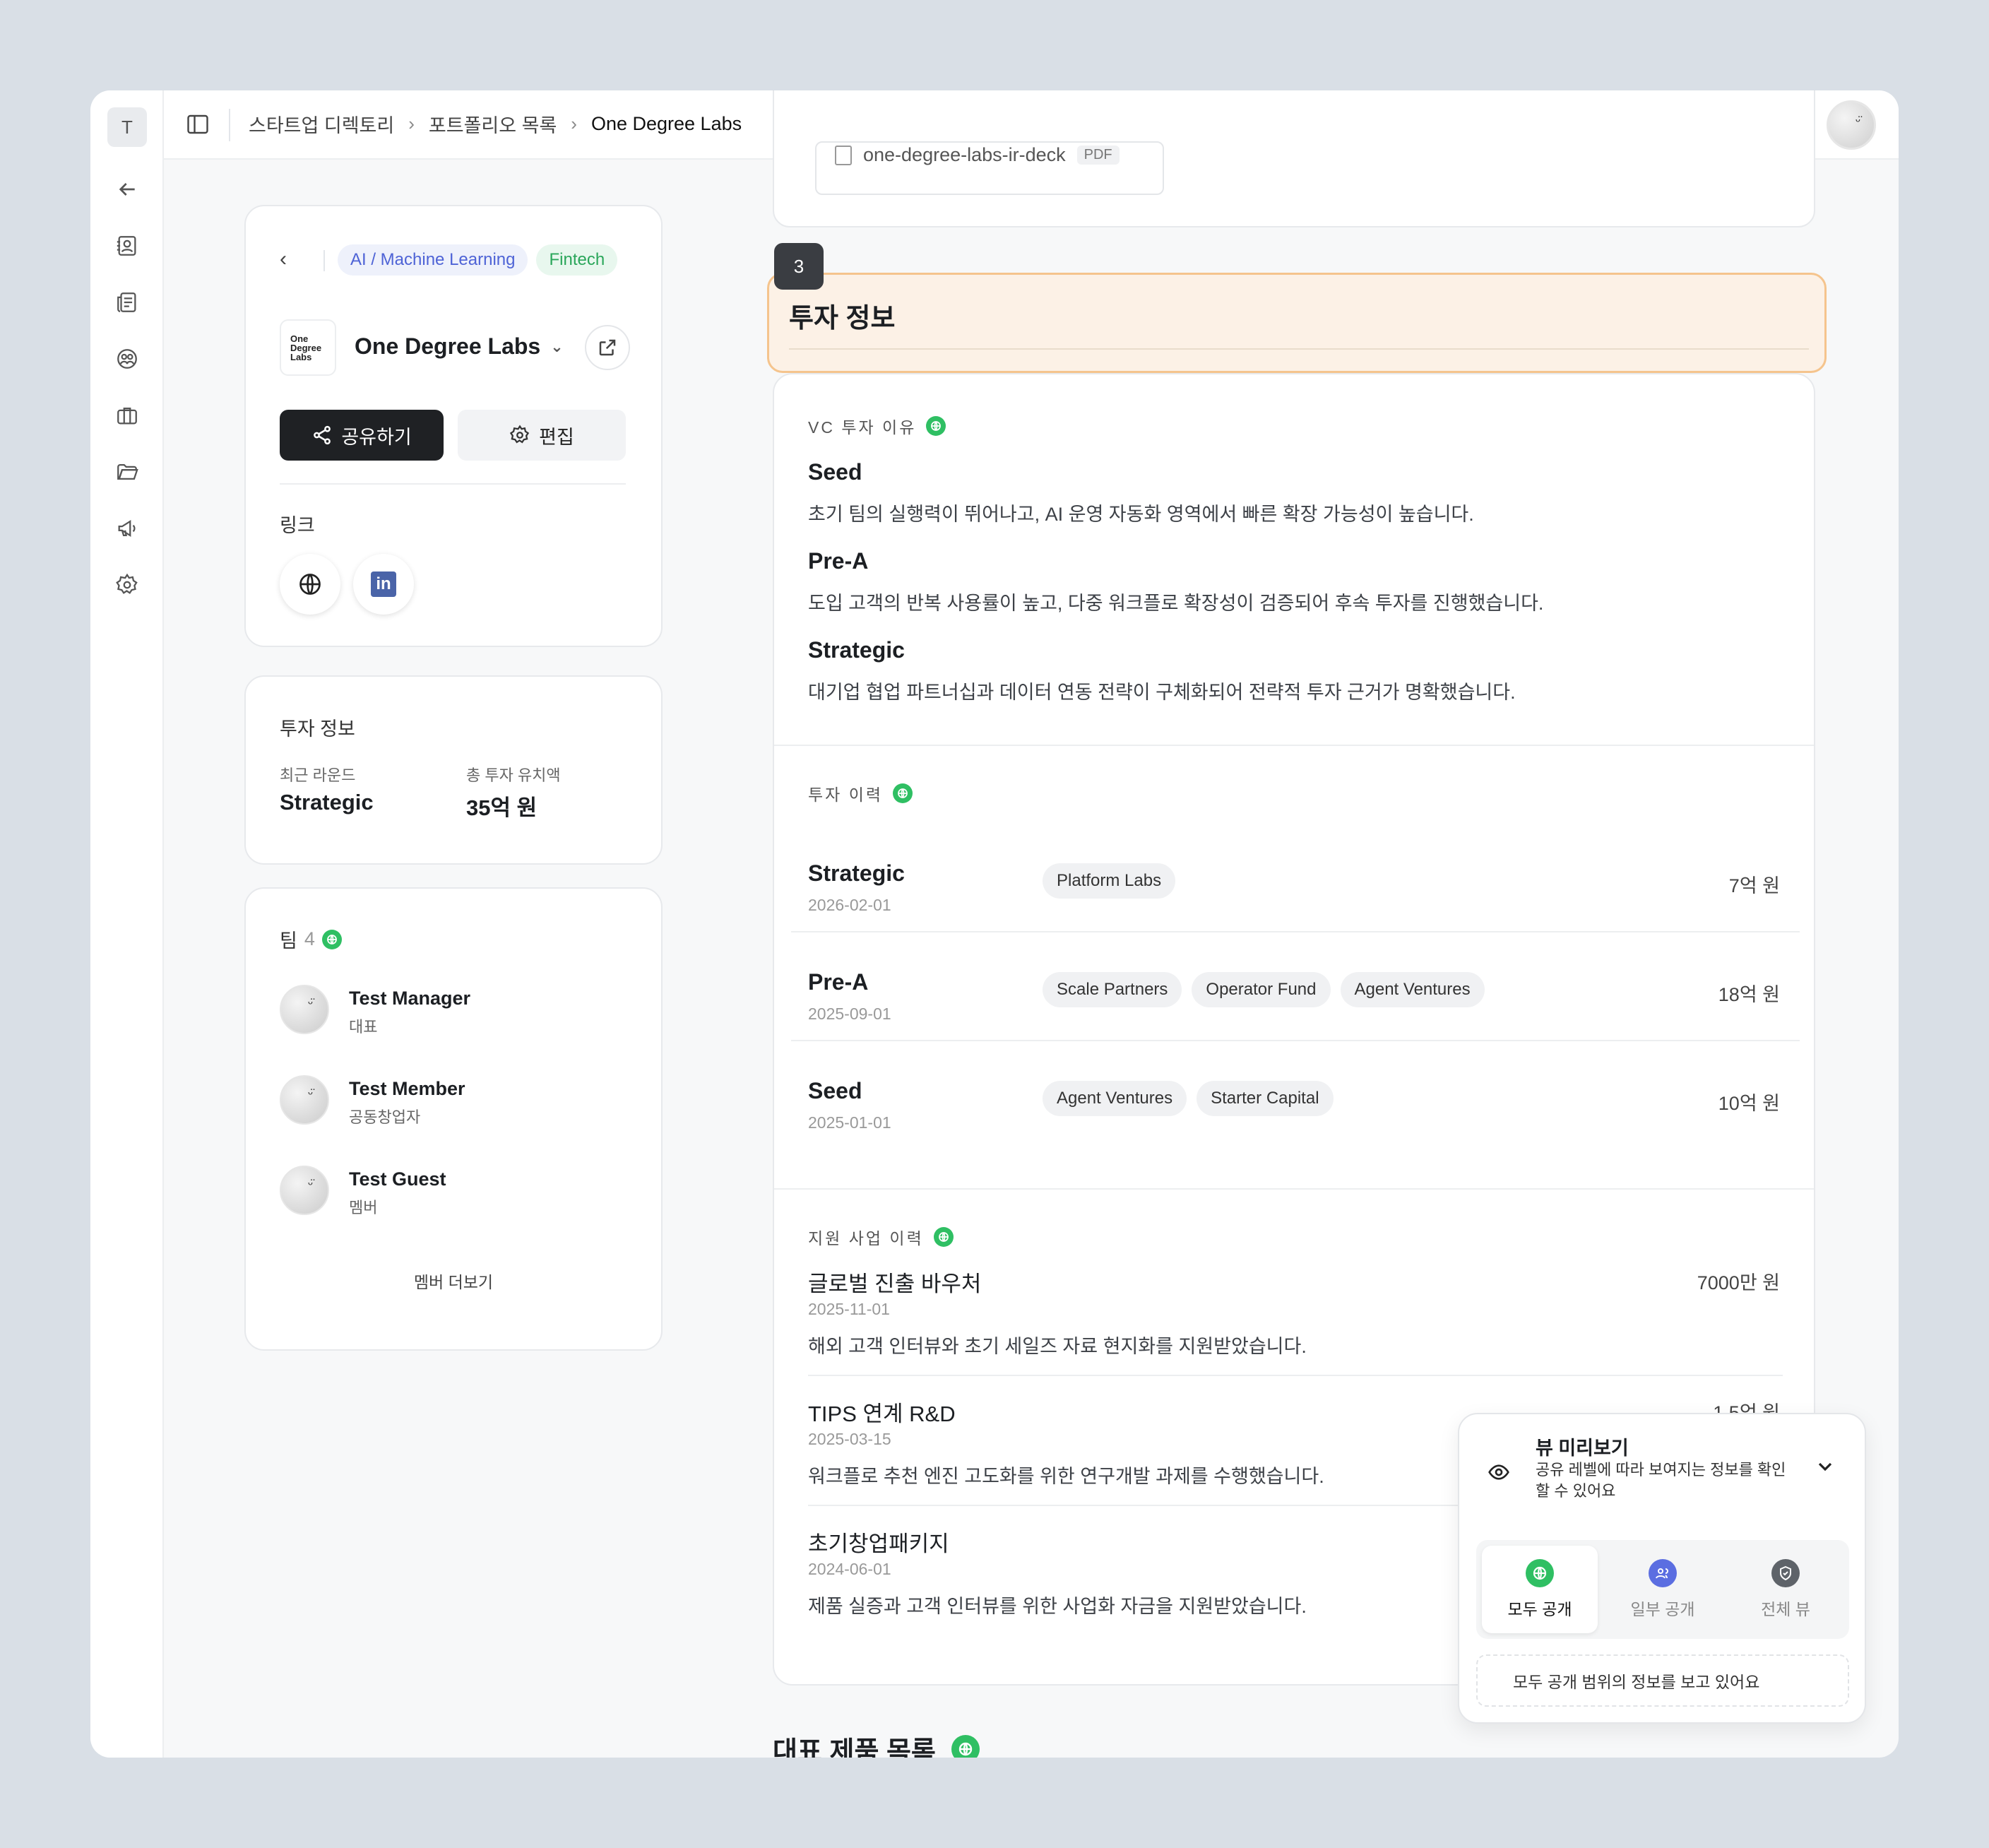 The image size is (1989, 1848). I want to click on nav-rail: T, so click(127, 924).